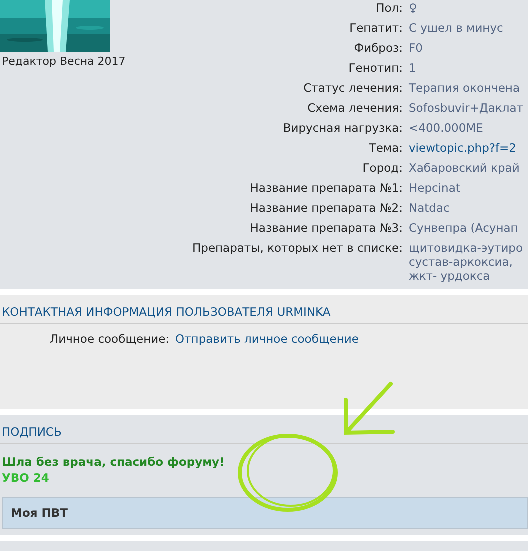 The image size is (528, 551). What do you see at coordinates (354, 108) in the screenshot?
I see `field-label: Схема лечения:` at bounding box center [354, 108].